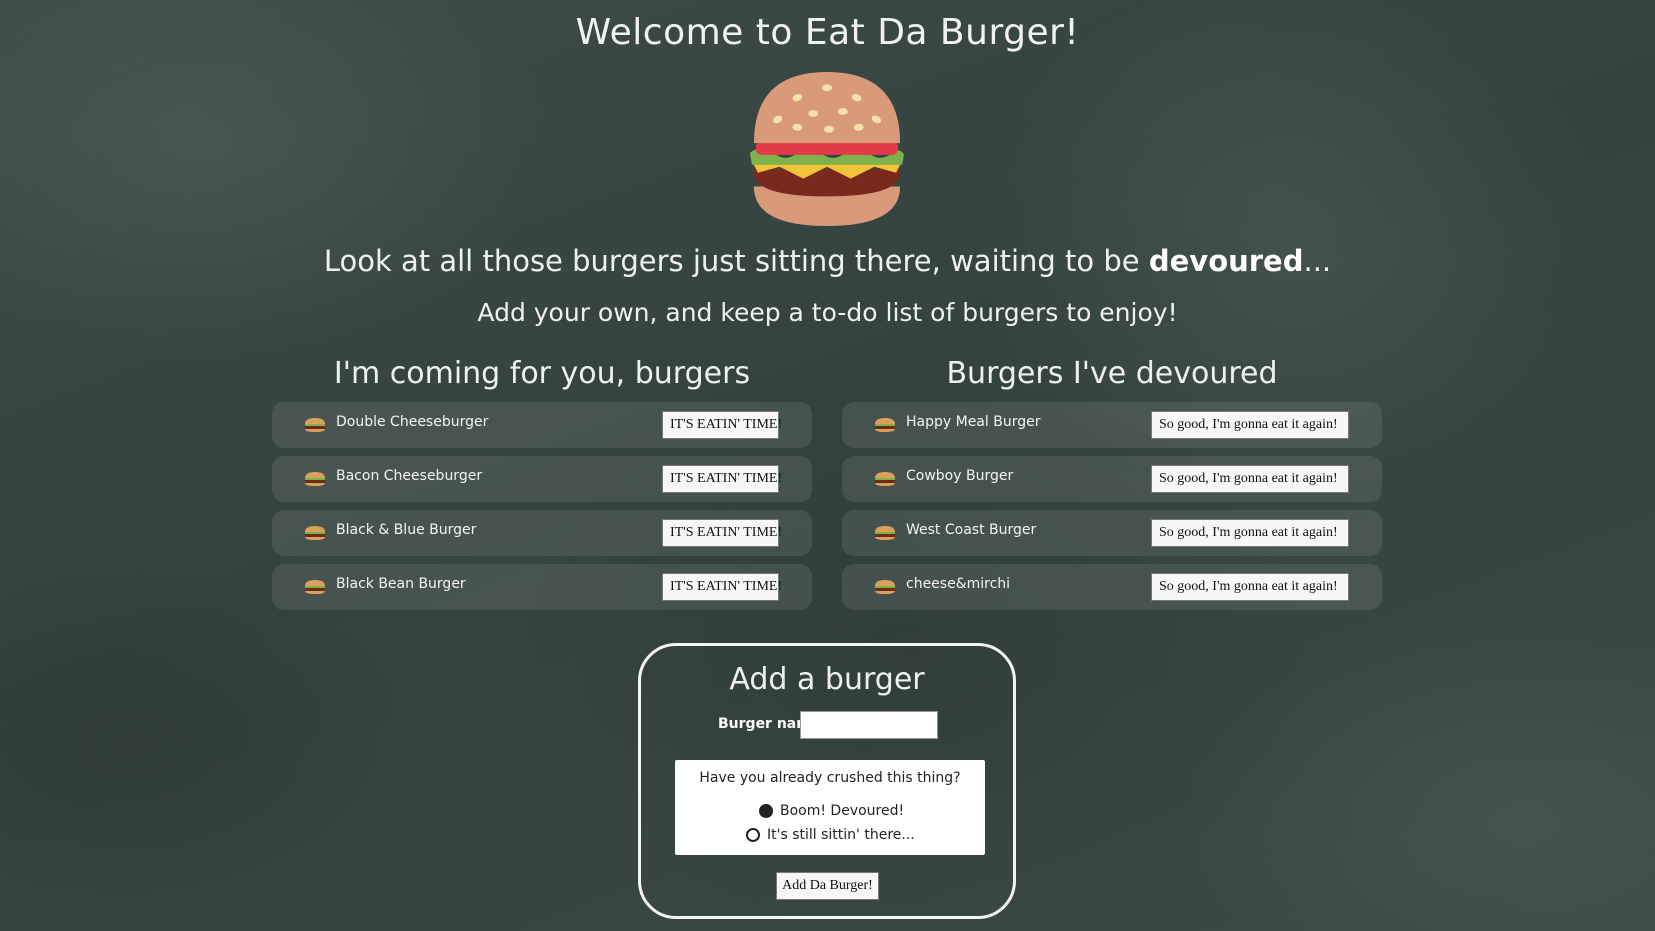  I want to click on radio-option-devoured: Boom! Devoured!, so click(831, 811).